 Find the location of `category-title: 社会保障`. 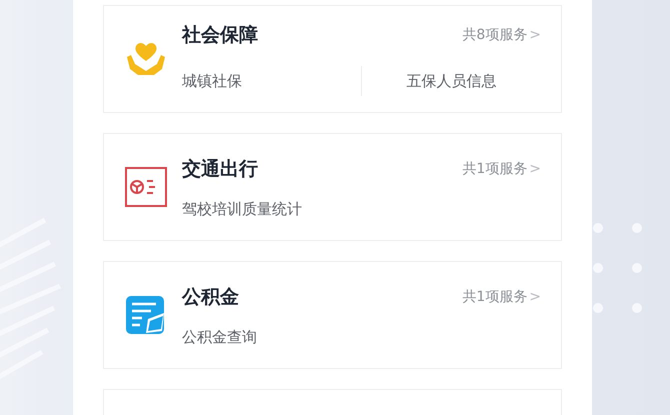

category-title: 社会保障 is located at coordinates (220, 35).